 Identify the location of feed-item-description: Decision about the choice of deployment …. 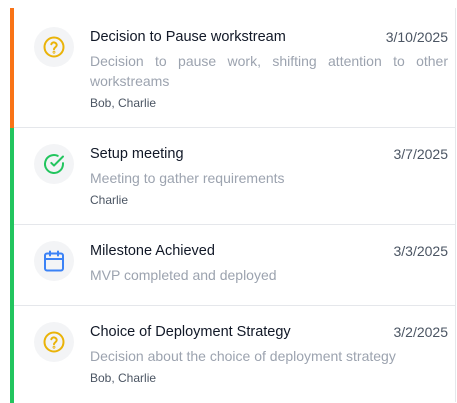
(243, 356).